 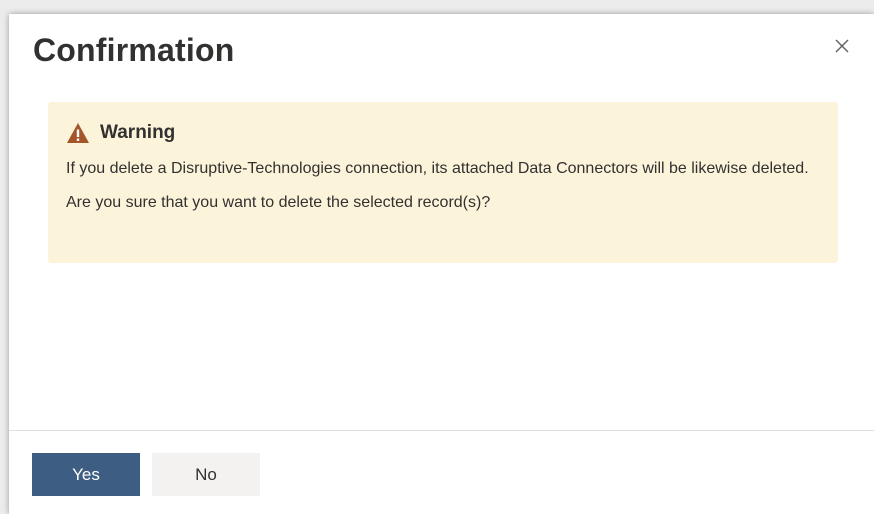 I want to click on close-button, so click(x=842, y=46).